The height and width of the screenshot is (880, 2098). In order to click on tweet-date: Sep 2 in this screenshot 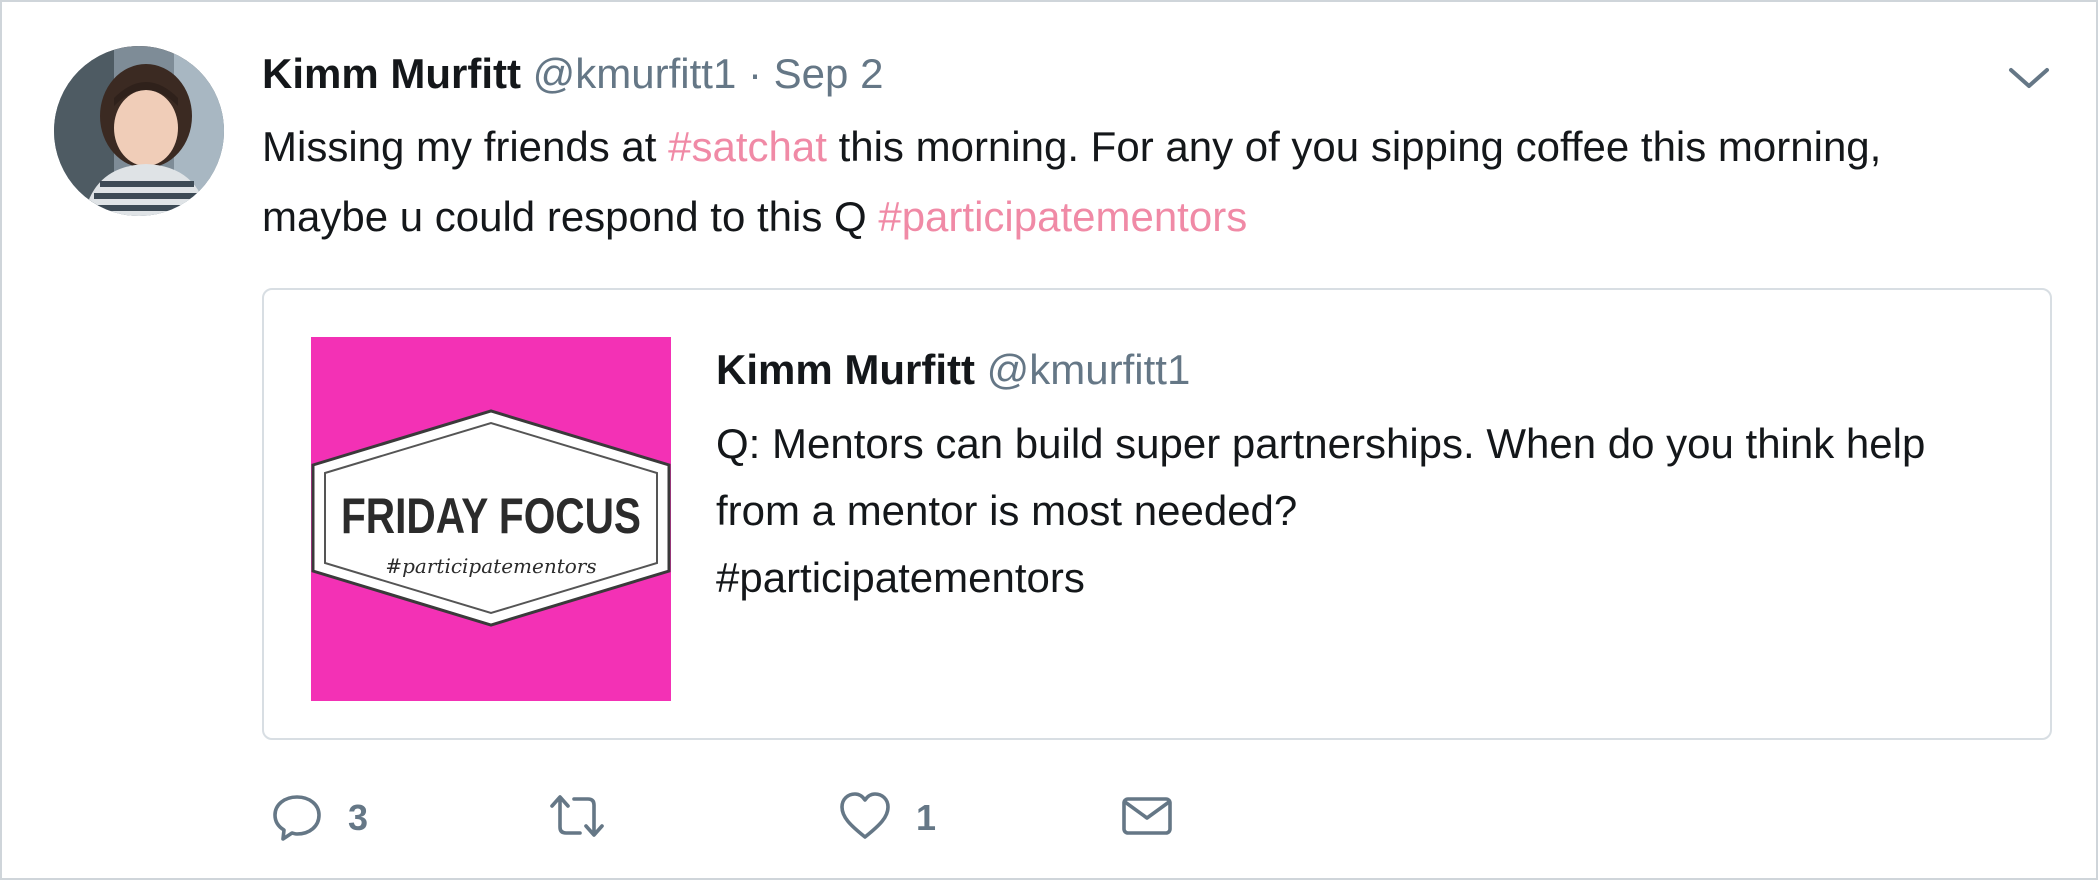, I will do `click(829, 73)`.